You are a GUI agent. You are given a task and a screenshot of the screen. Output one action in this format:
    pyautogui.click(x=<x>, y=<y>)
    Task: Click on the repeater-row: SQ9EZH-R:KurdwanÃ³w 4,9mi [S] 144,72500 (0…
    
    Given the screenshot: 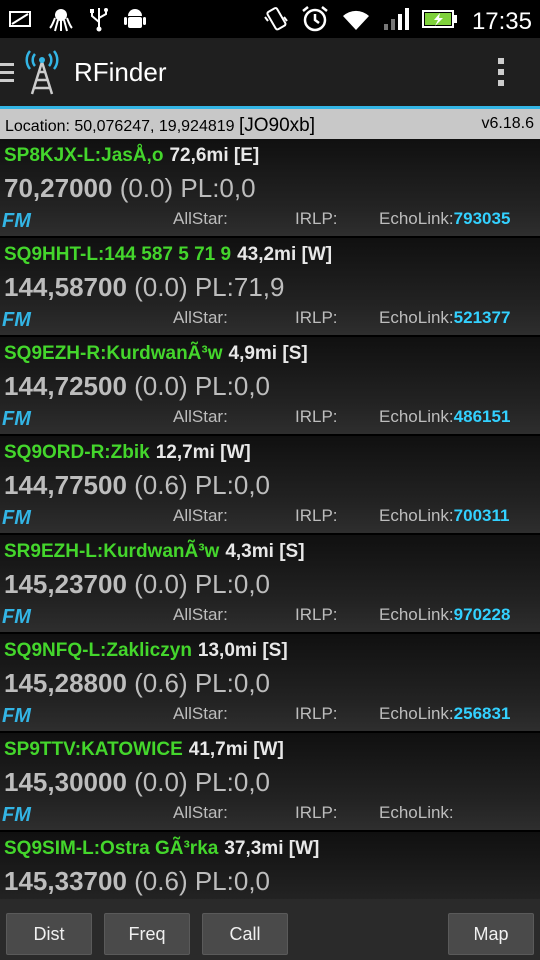 What is the action you would take?
    pyautogui.click(x=270, y=386)
    